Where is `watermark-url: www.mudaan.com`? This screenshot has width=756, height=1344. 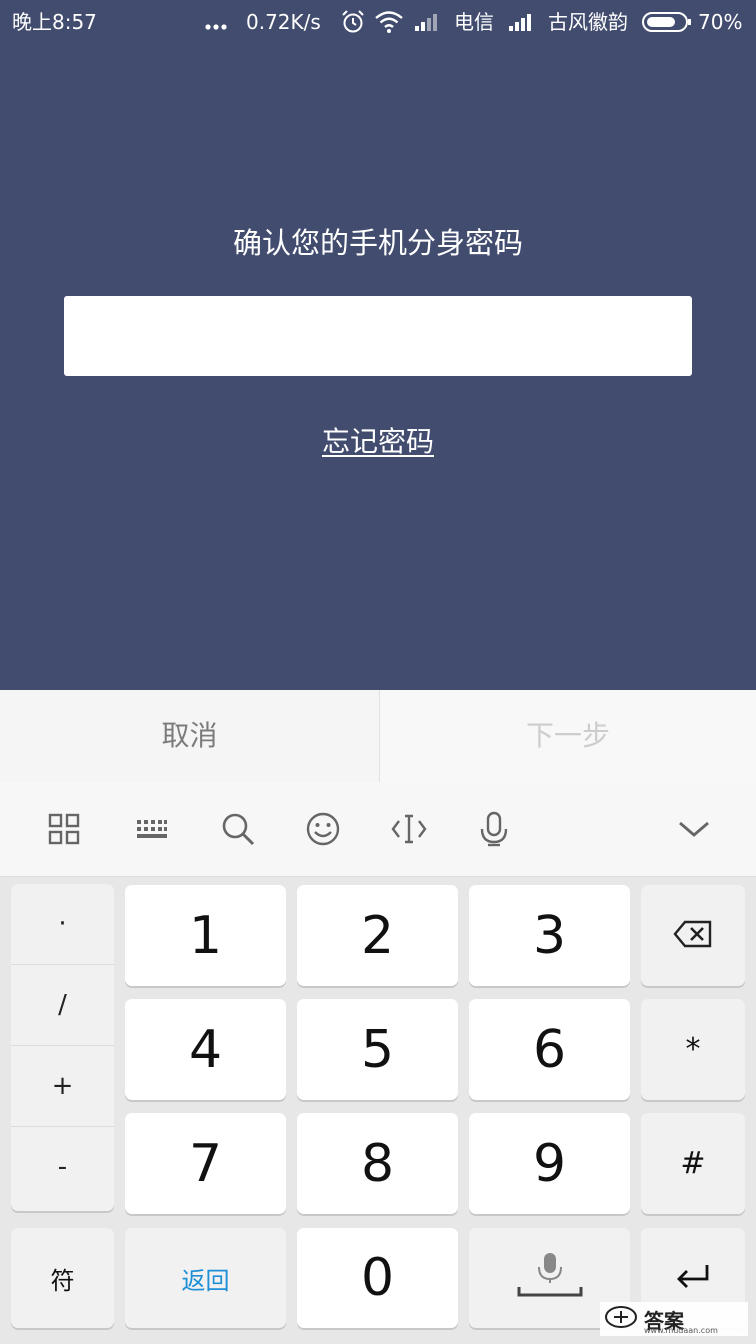
watermark-url: www.mudaan.com is located at coordinates (681, 1330).